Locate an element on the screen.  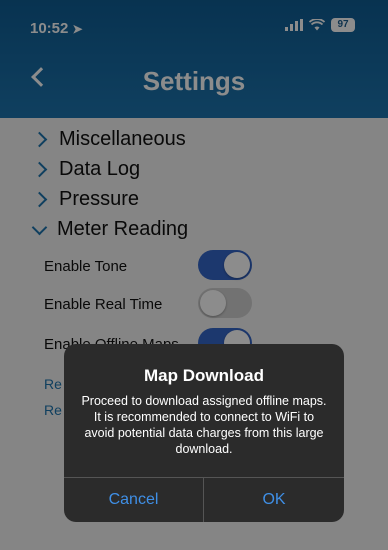
cancel-button: Cancel is located at coordinates (133, 499).